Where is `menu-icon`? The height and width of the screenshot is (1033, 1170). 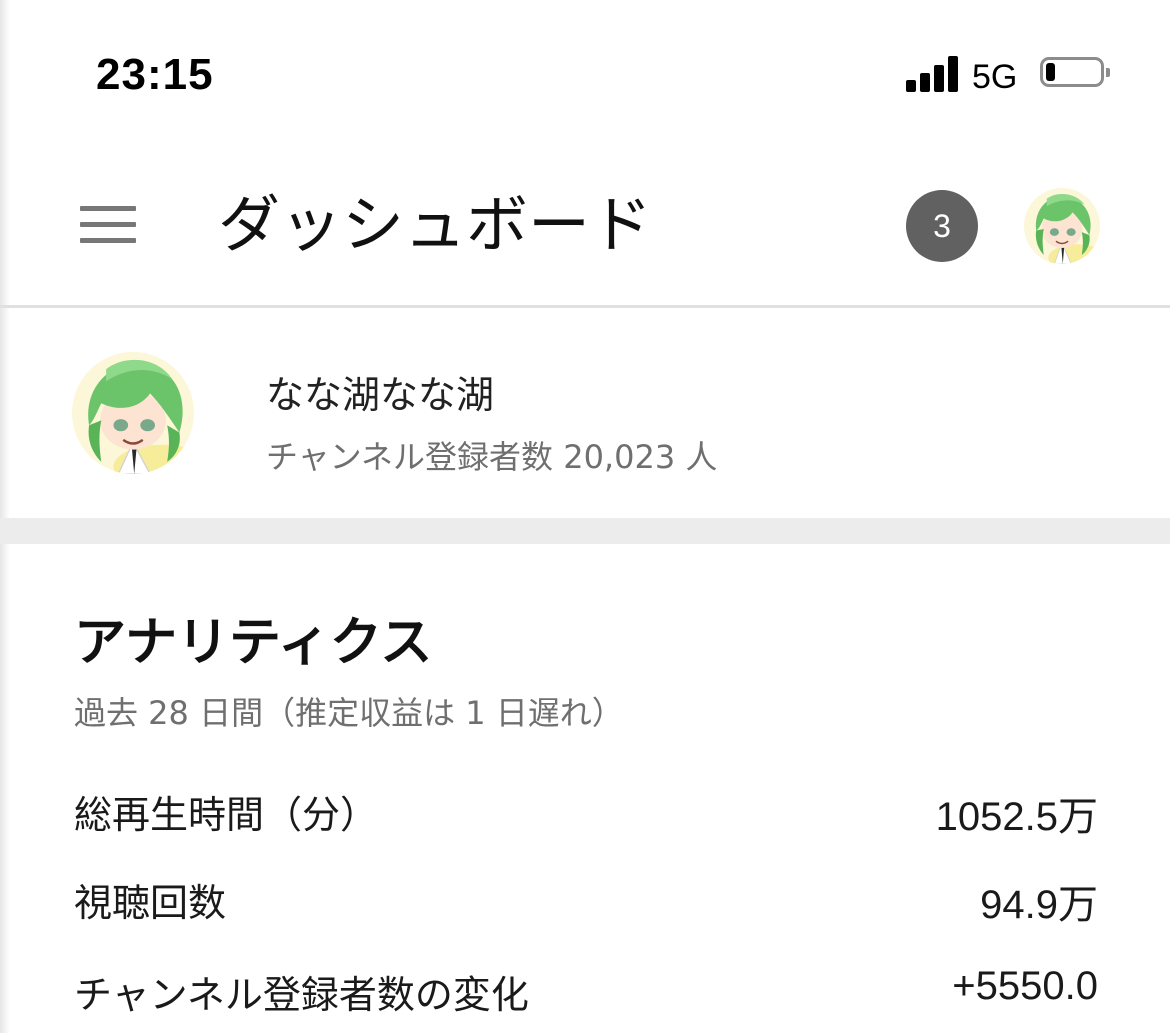 menu-icon is located at coordinates (108, 225).